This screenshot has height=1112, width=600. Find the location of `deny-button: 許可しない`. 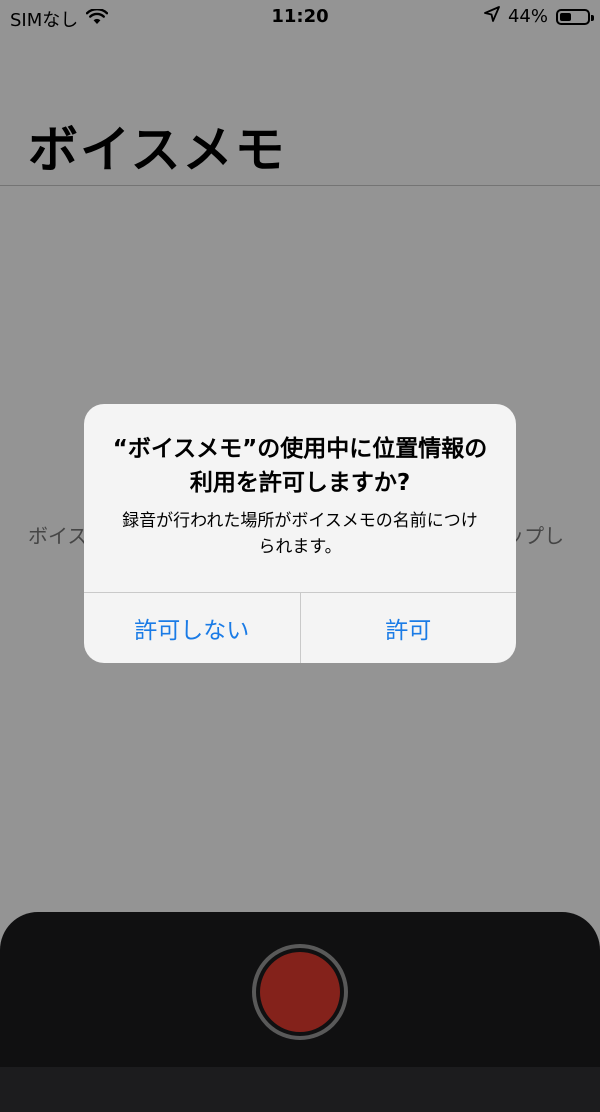

deny-button: 許可しない is located at coordinates (192, 628).